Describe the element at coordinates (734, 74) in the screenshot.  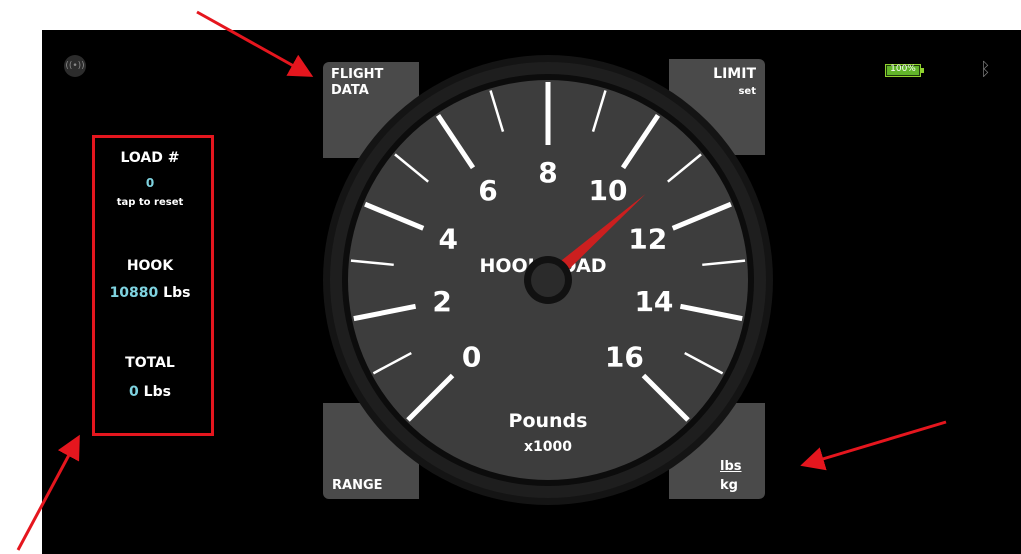
I see `limit-label: LIMIT` at that location.